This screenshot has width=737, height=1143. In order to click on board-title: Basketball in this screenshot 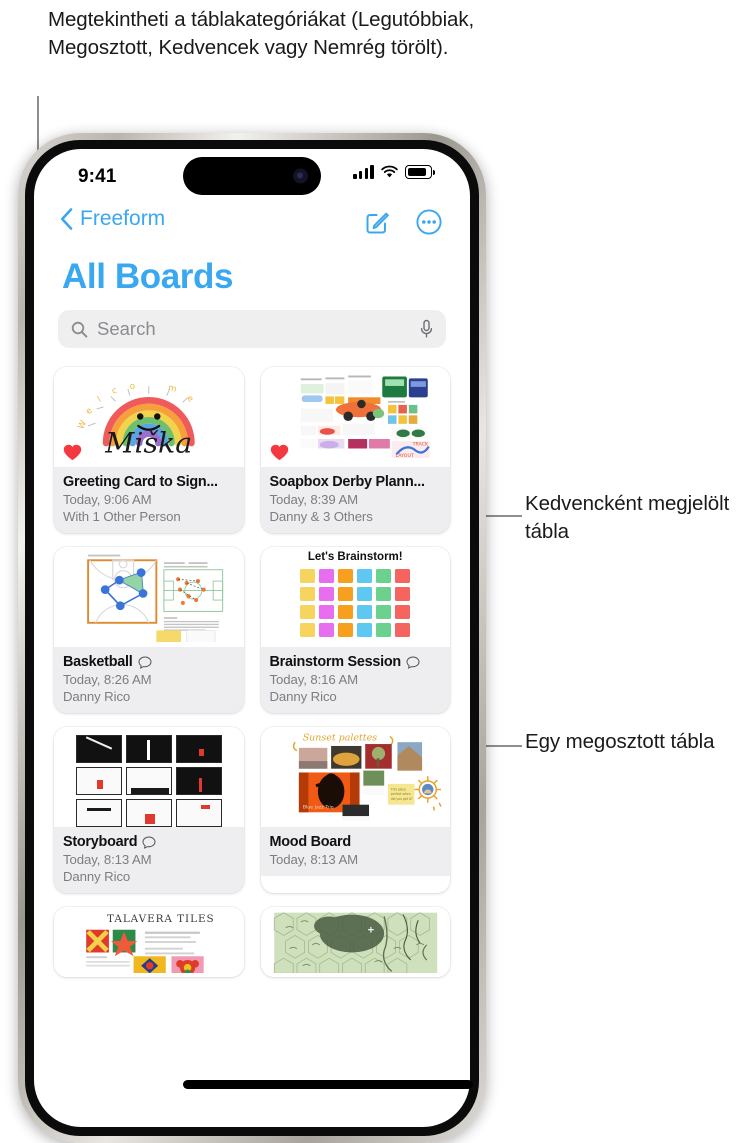, I will do `click(98, 662)`.